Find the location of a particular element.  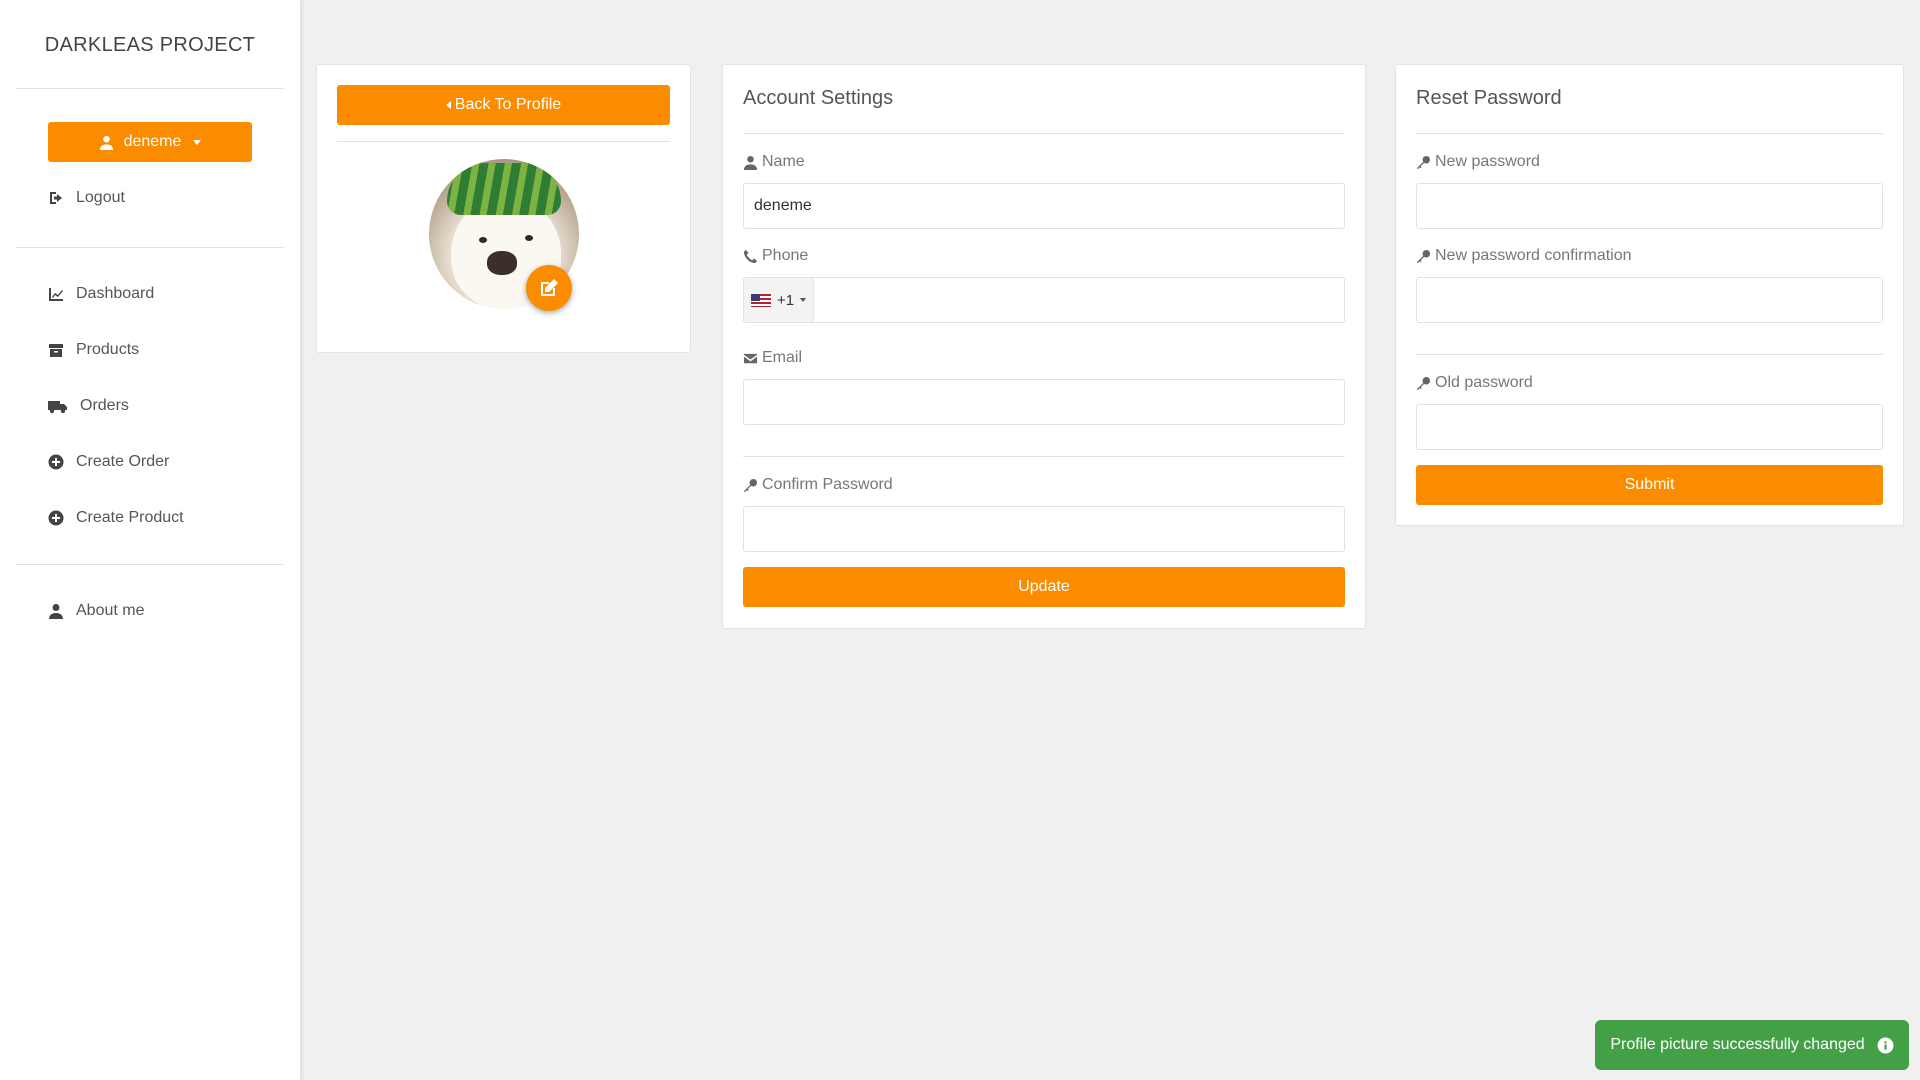

success-toast: Profile picture successfully changed is located at coordinates (1752, 1045).